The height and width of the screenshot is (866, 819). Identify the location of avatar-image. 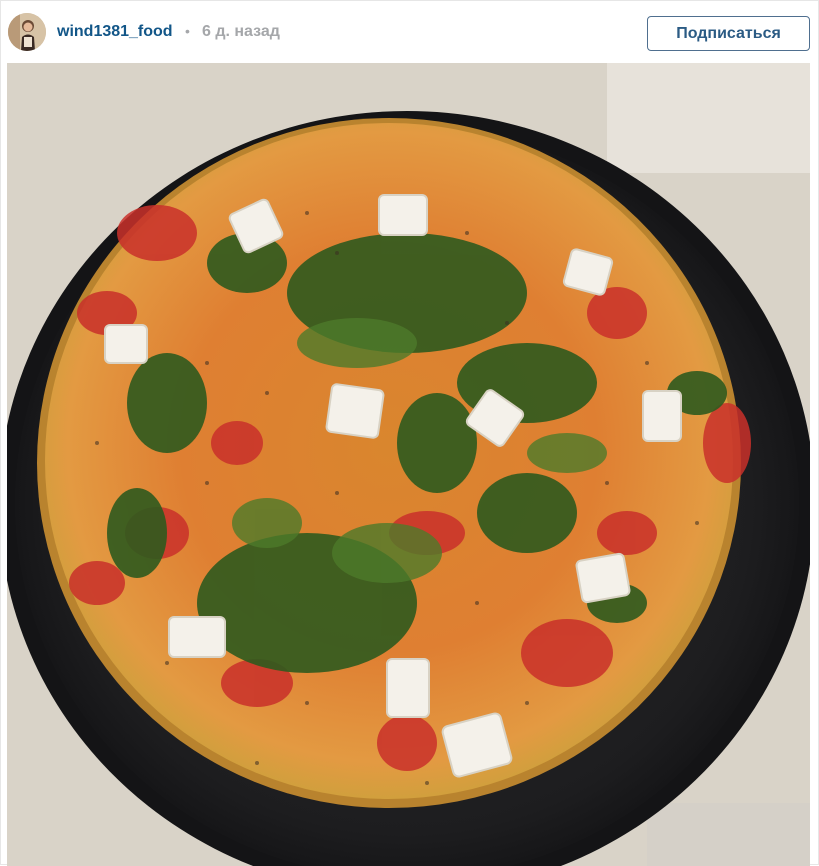
(27, 32).